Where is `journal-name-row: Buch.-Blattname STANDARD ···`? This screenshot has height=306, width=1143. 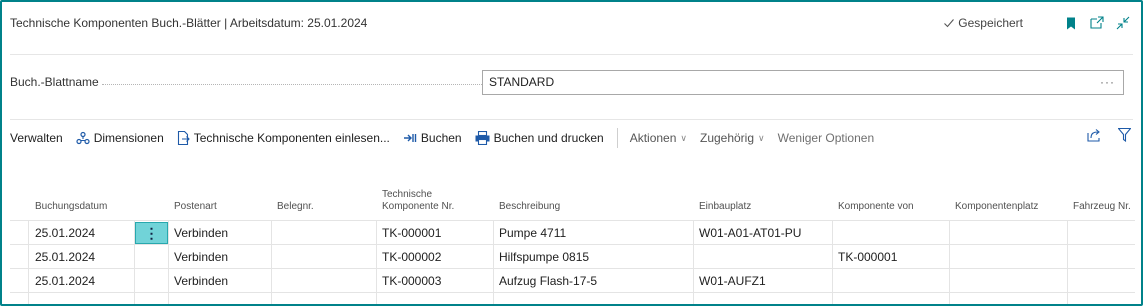
journal-name-row: Buch.-Blattname STANDARD ··· is located at coordinates (567, 82).